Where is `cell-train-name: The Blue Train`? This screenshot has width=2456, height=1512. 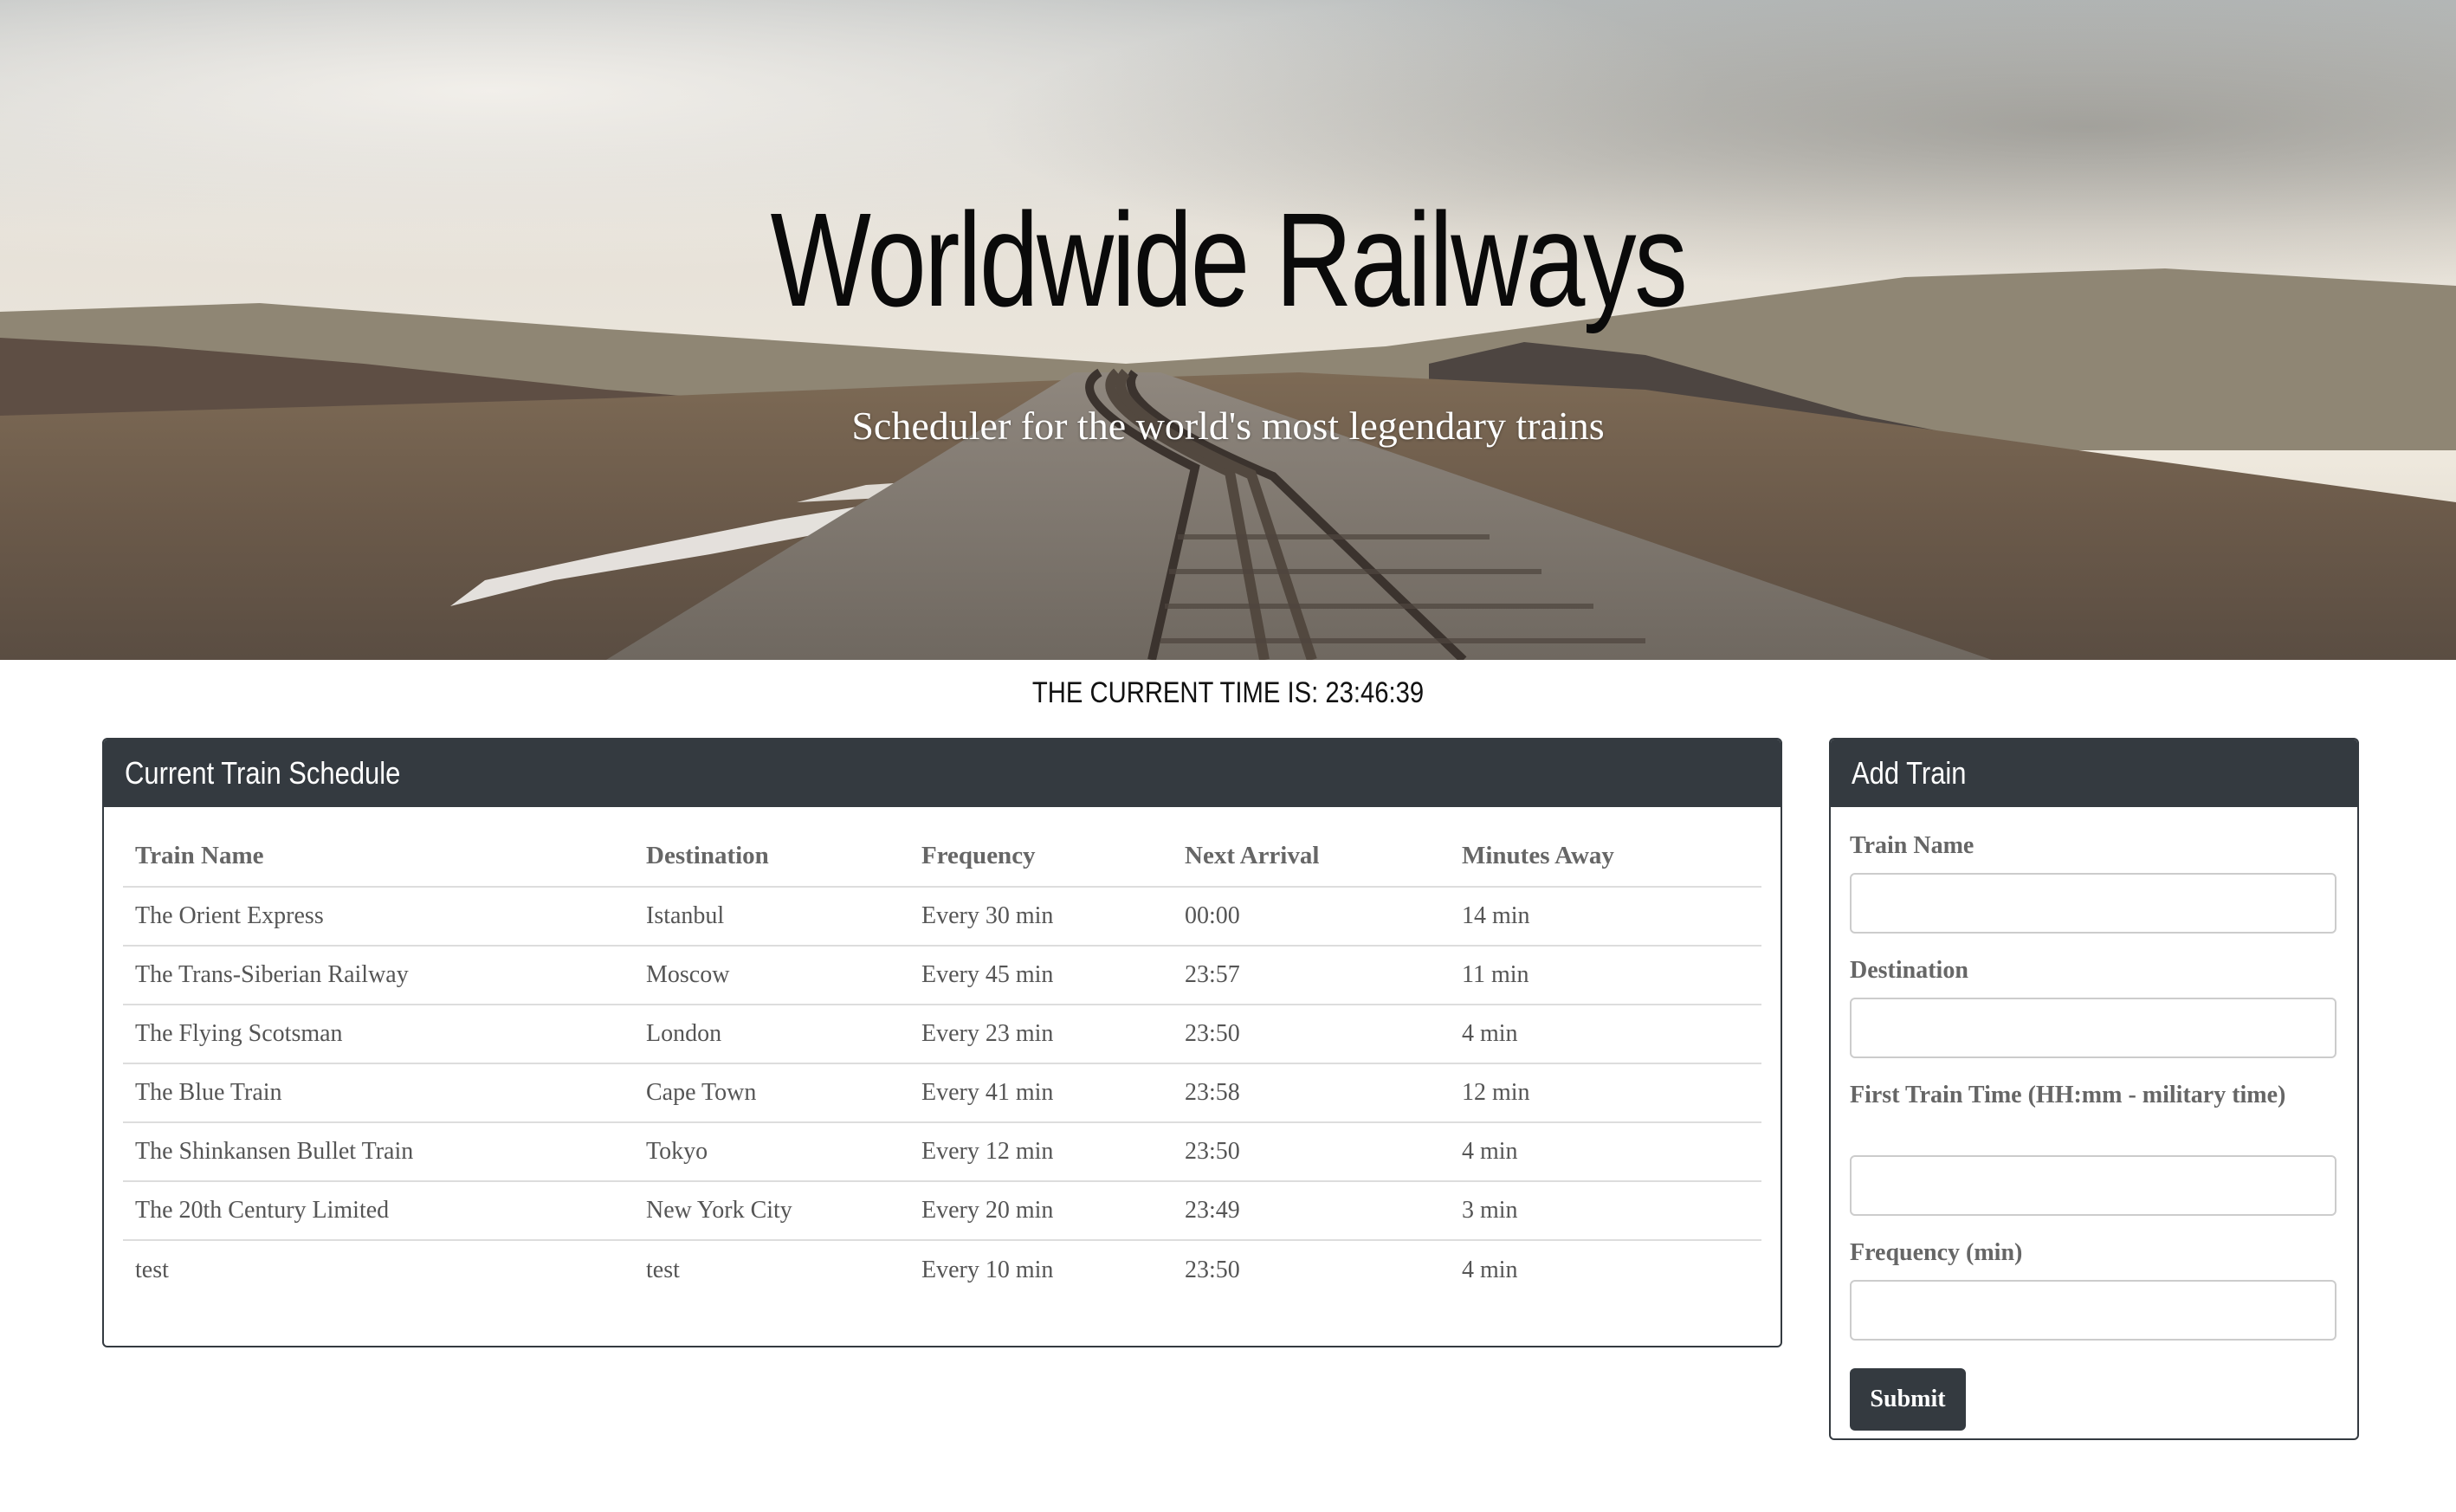 cell-train-name: The Blue Train is located at coordinates (379, 1093).